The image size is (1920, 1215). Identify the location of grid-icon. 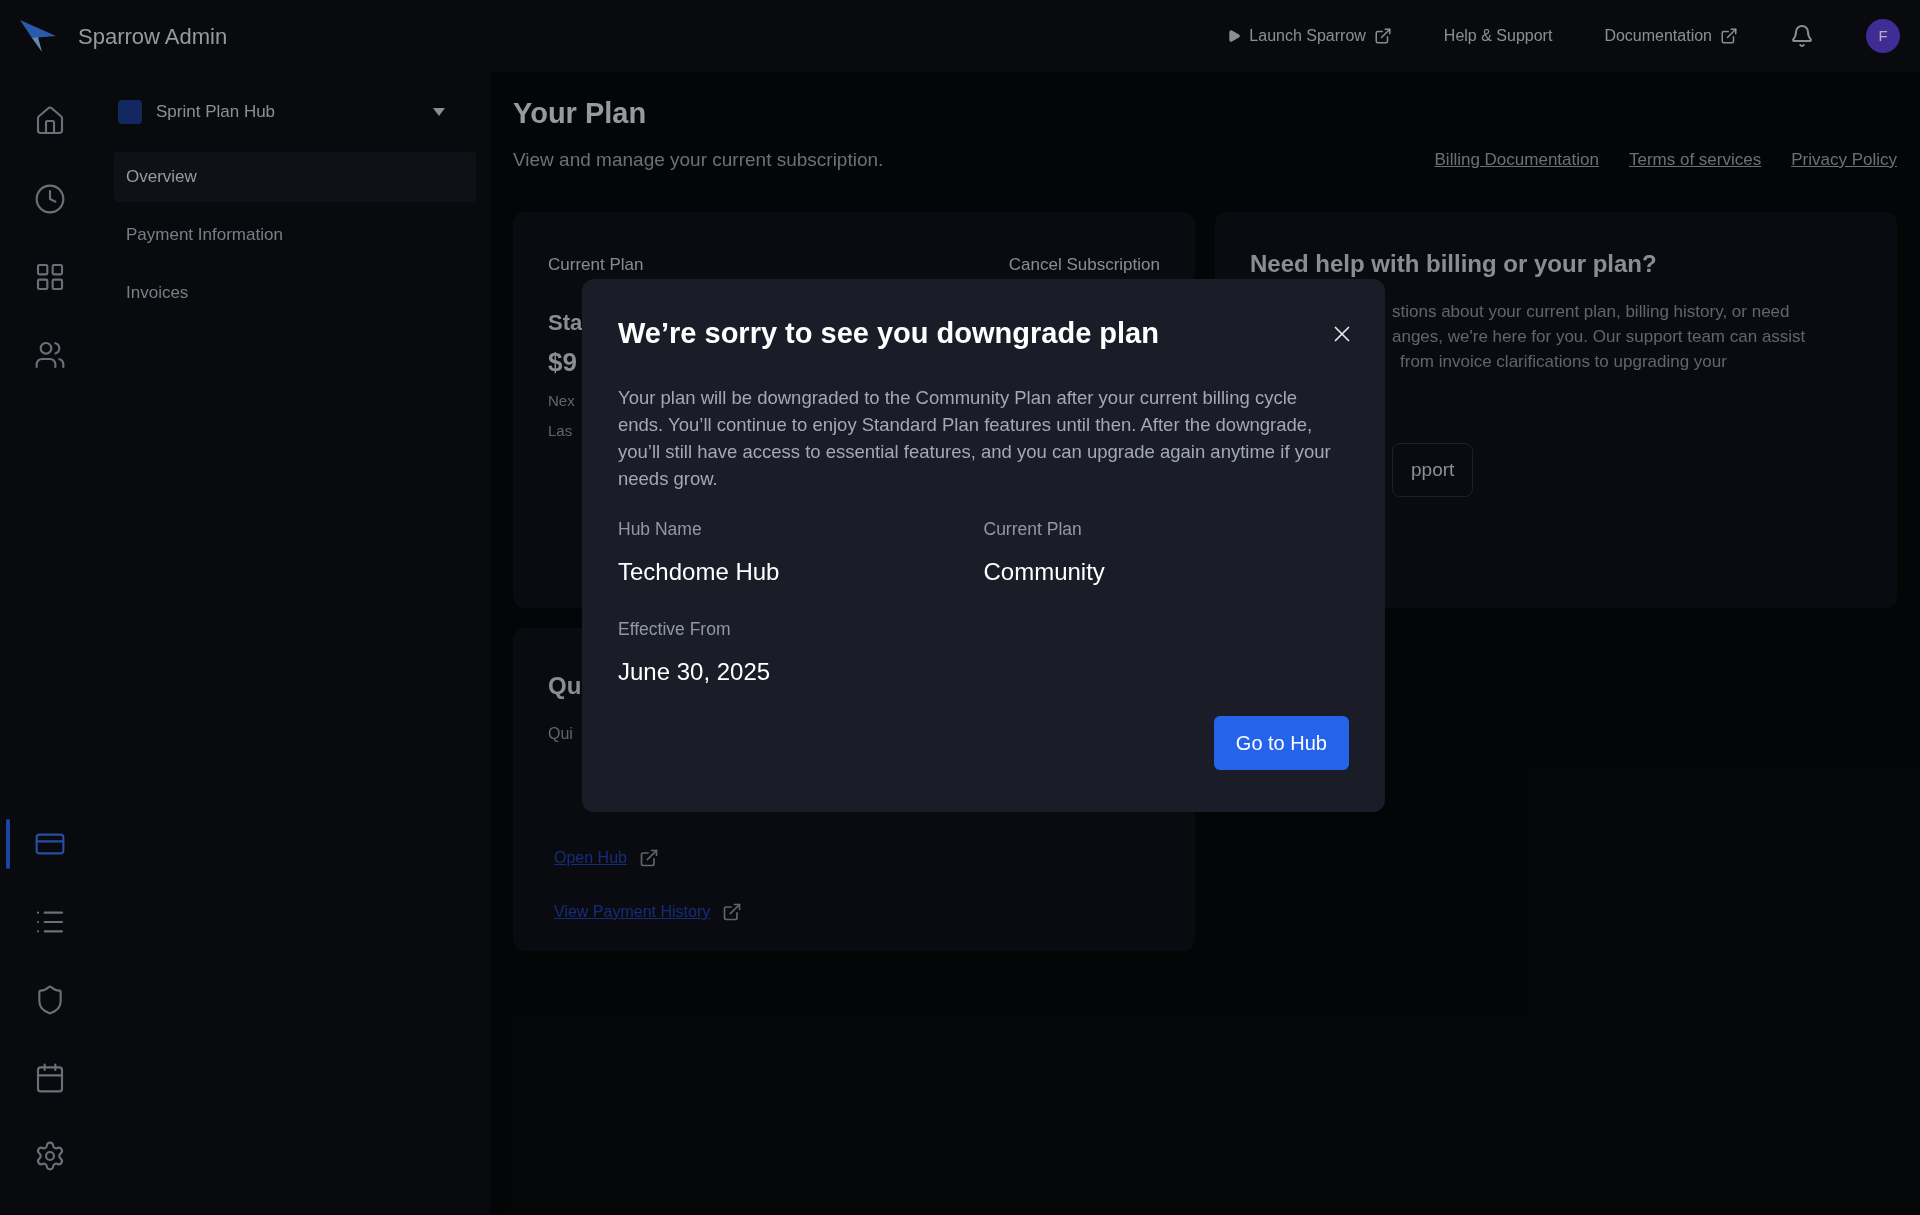
(50, 277).